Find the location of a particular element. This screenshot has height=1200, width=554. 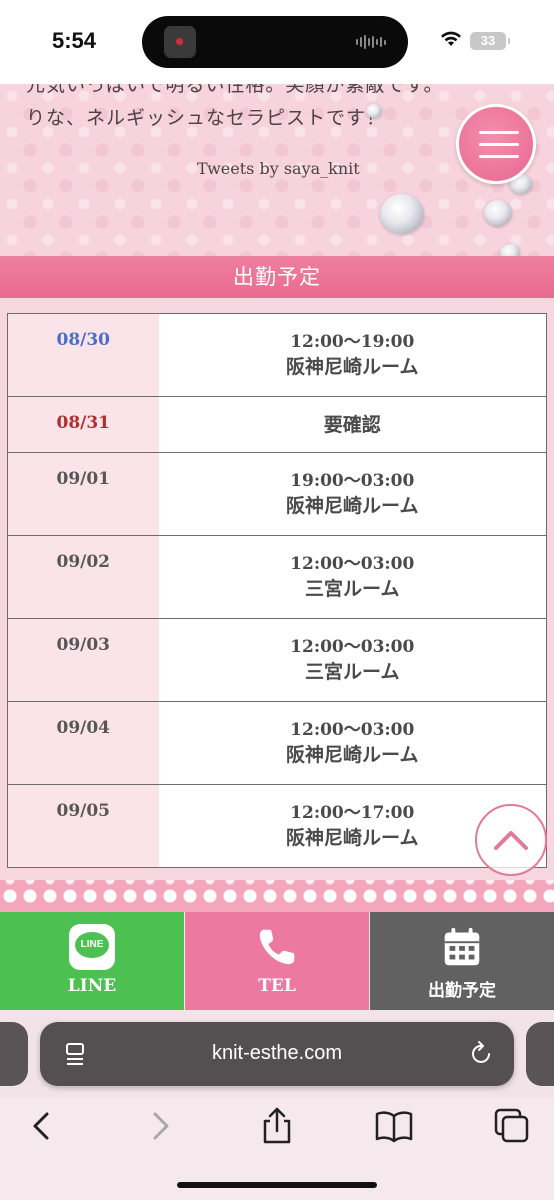

battery-icon: 33 is located at coordinates (490, 40).